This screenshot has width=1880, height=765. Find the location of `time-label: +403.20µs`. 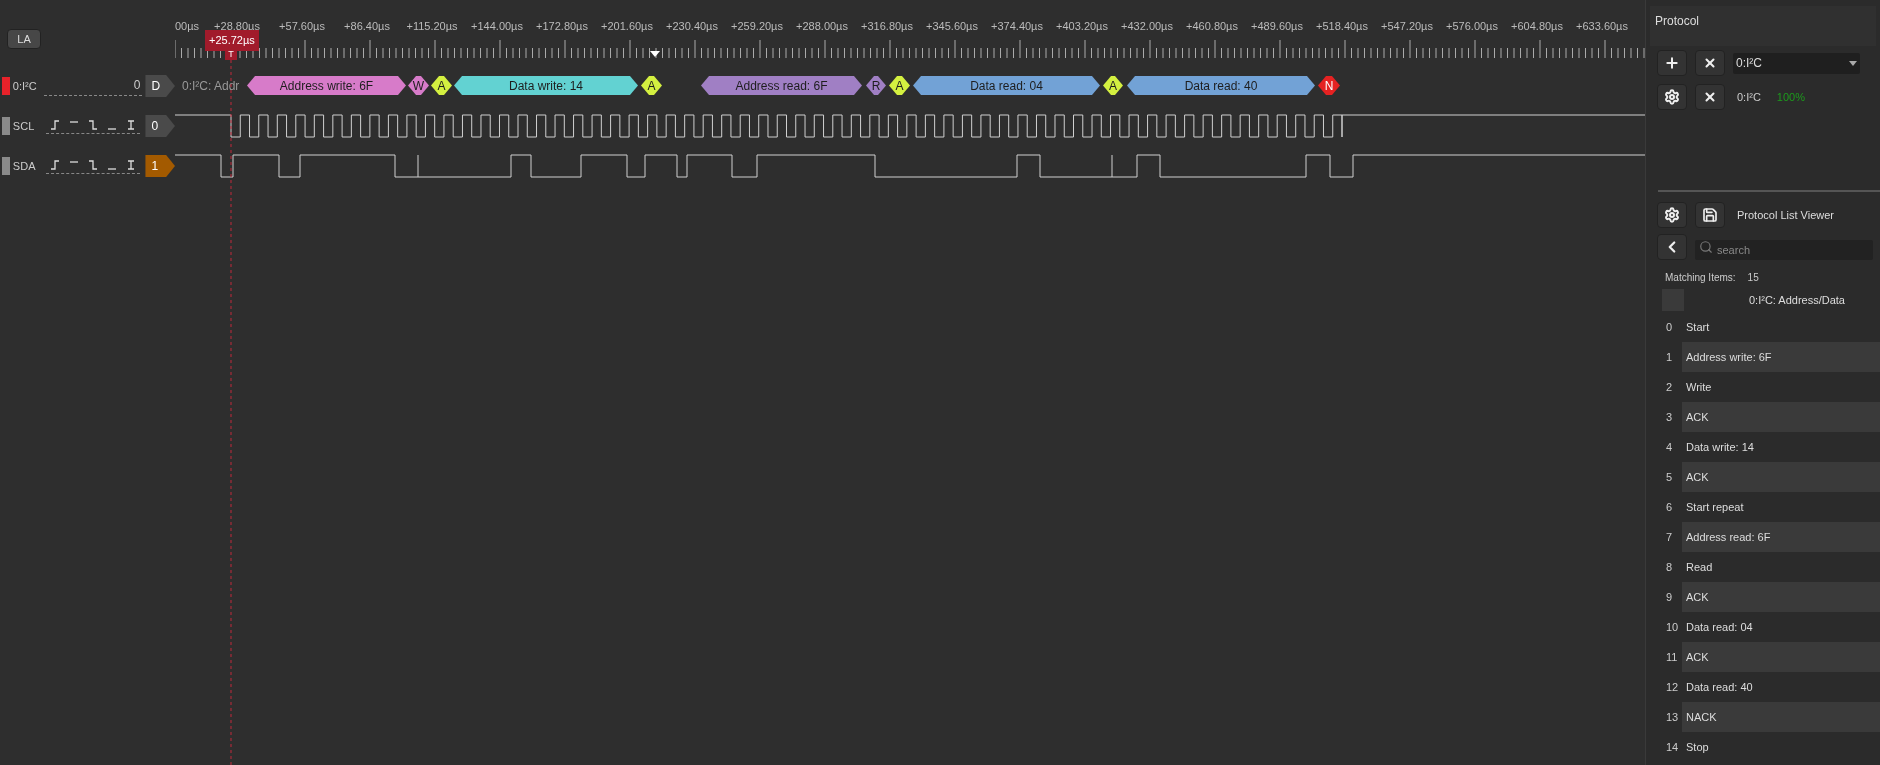

time-label: +403.20µs is located at coordinates (1082, 26).